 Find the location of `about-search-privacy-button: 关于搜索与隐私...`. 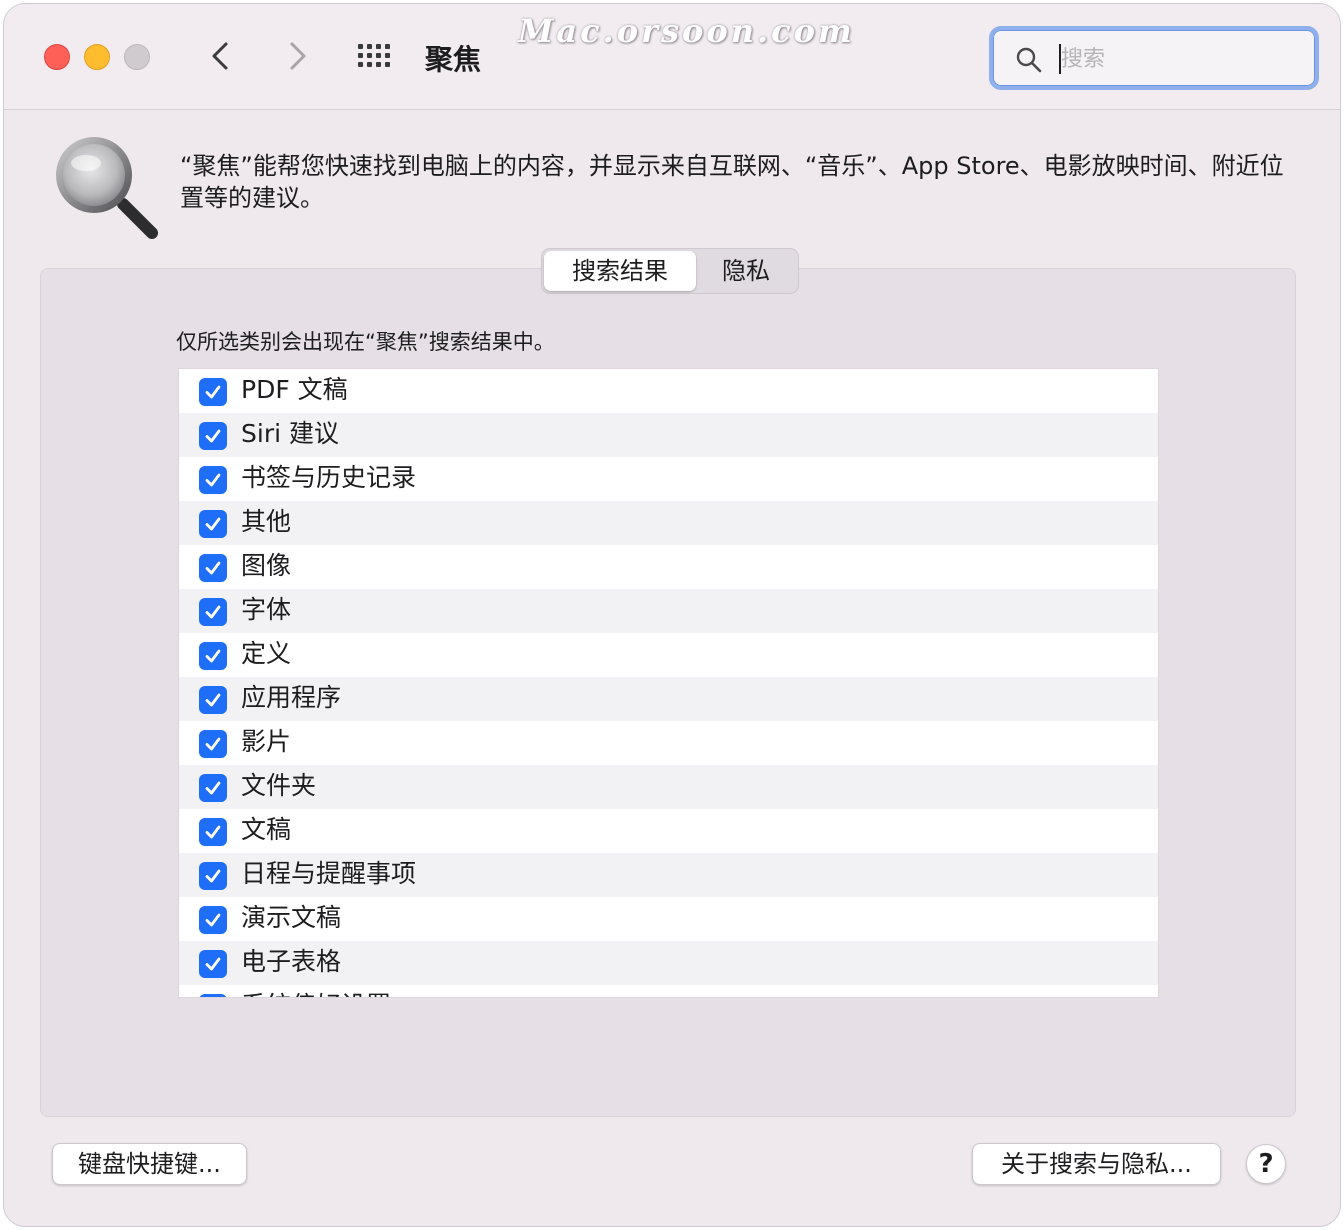

about-search-privacy-button: 关于搜索与隐私... is located at coordinates (1096, 1164).